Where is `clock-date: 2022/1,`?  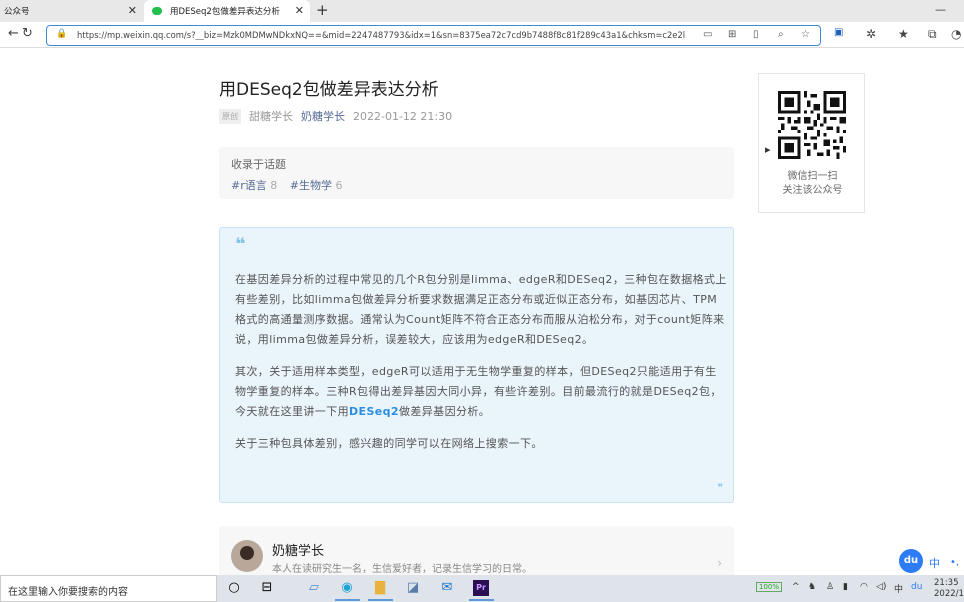 clock-date: 2022/1, is located at coordinates (949, 594).